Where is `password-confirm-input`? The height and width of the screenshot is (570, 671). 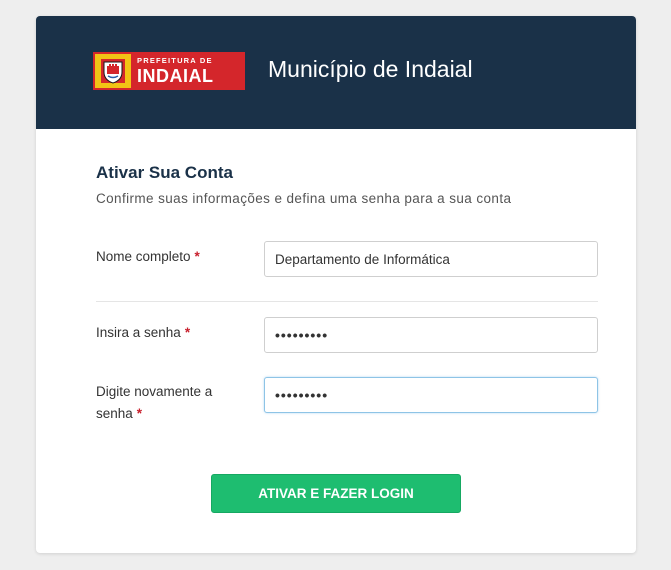 password-confirm-input is located at coordinates (431, 395).